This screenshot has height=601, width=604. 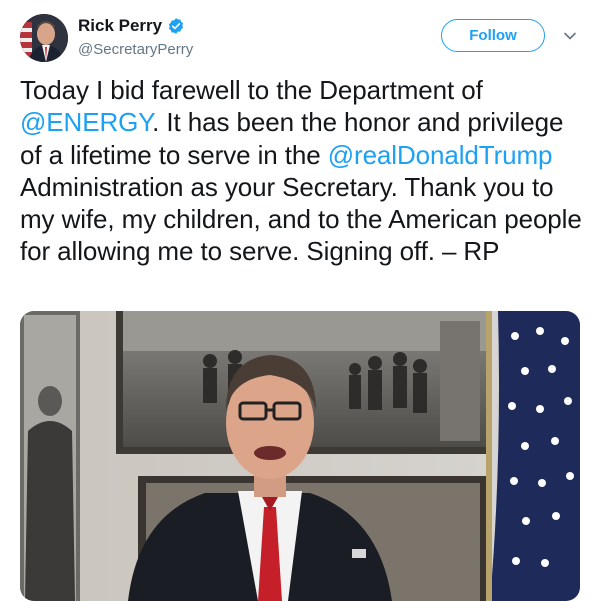 What do you see at coordinates (440, 155) in the screenshot?
I see `mention-link-realdonaldtrump: @realDonaldTrump` at bounding box center [440, 155].